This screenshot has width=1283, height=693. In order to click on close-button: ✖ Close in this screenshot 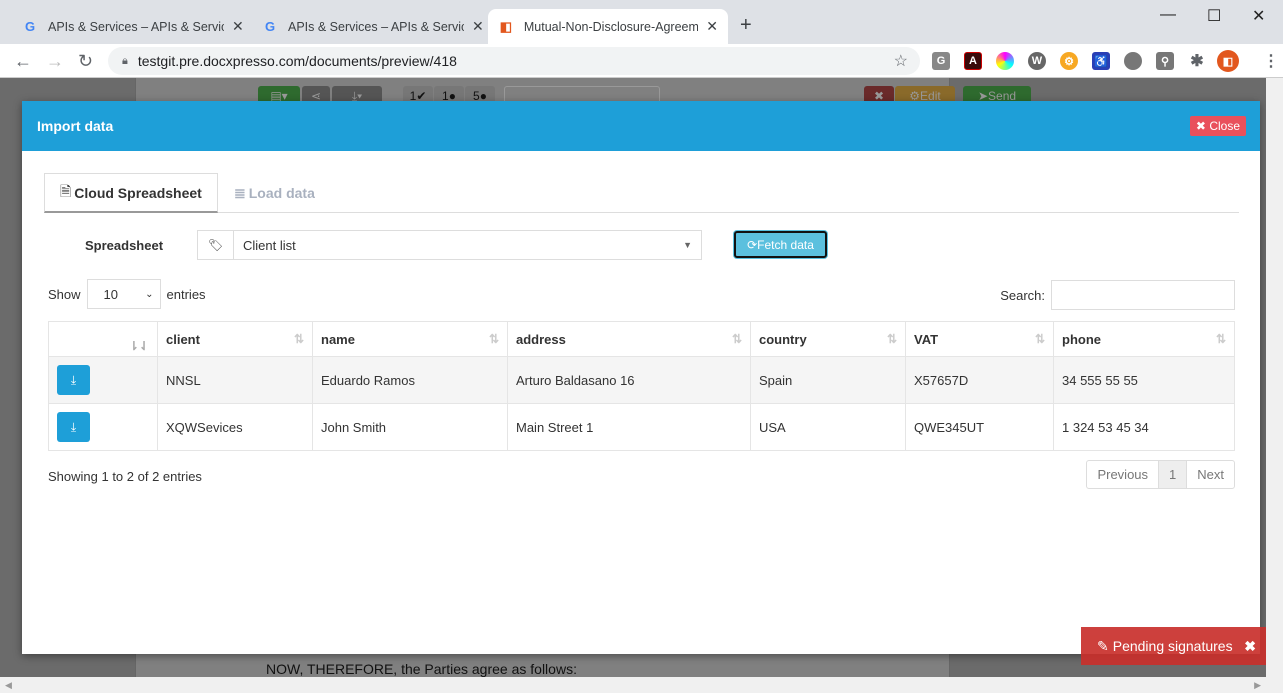, I will do `click(1217, 126)`.